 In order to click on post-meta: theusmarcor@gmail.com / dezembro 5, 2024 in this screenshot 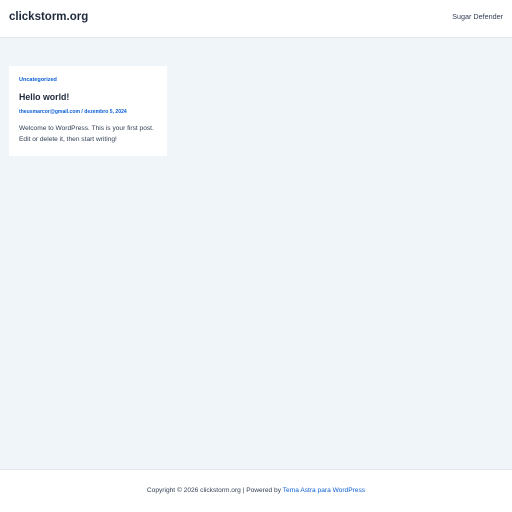, I will do `click(73, 112)`.